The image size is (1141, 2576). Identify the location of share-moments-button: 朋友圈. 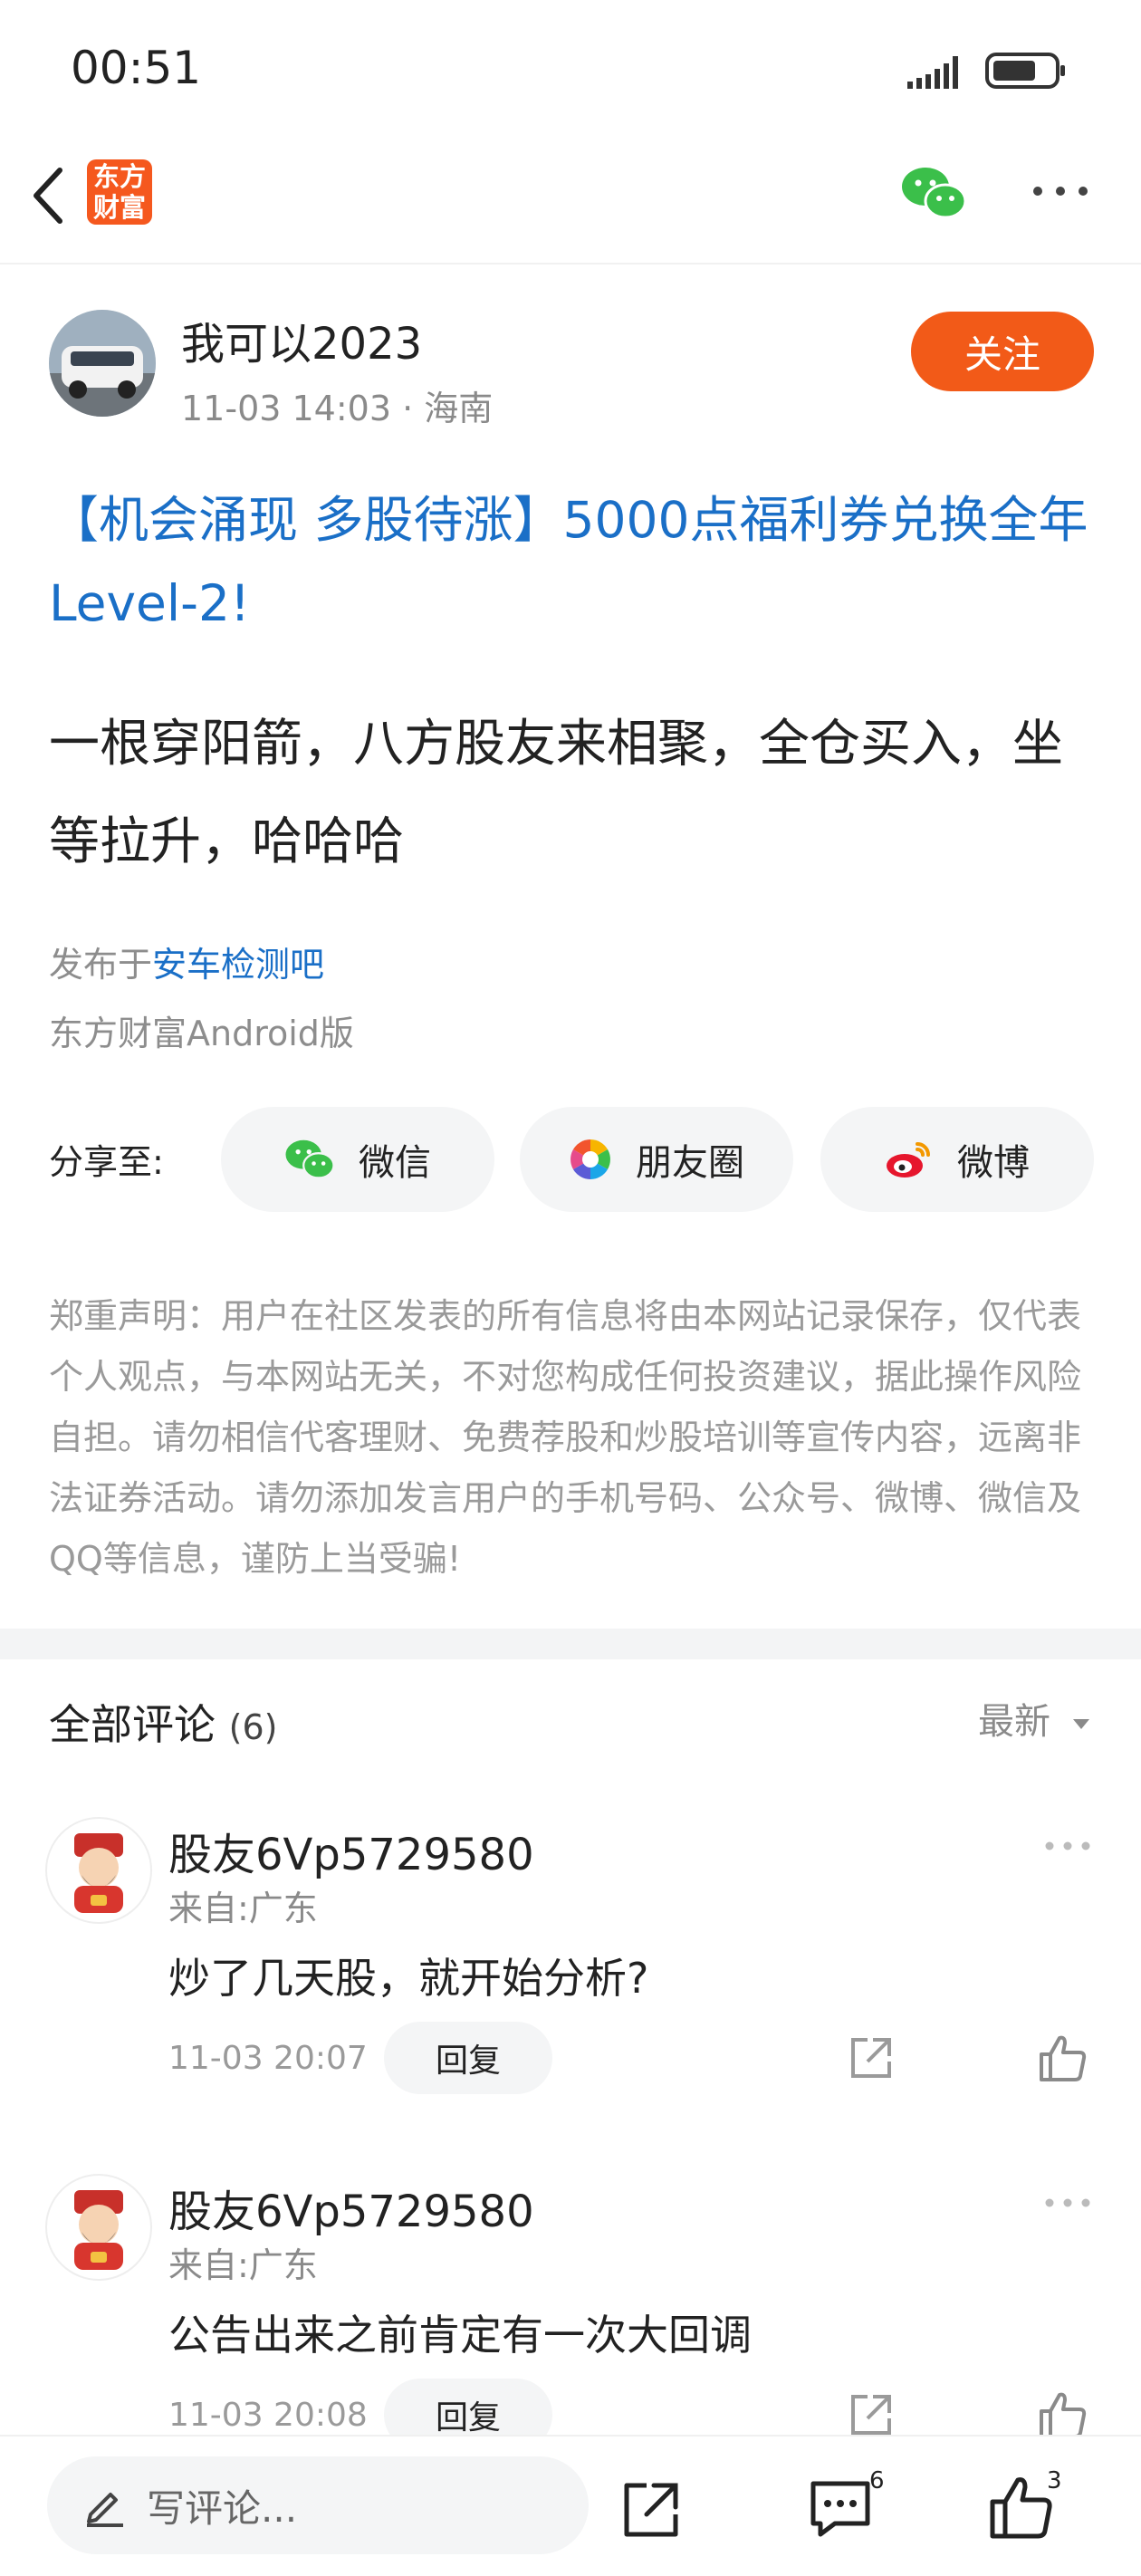
(656, 1159).